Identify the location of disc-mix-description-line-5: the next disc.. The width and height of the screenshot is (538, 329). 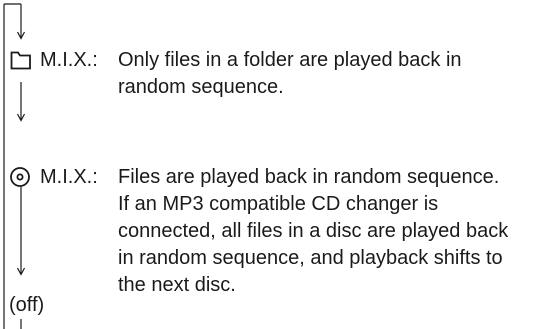
(177, 285).